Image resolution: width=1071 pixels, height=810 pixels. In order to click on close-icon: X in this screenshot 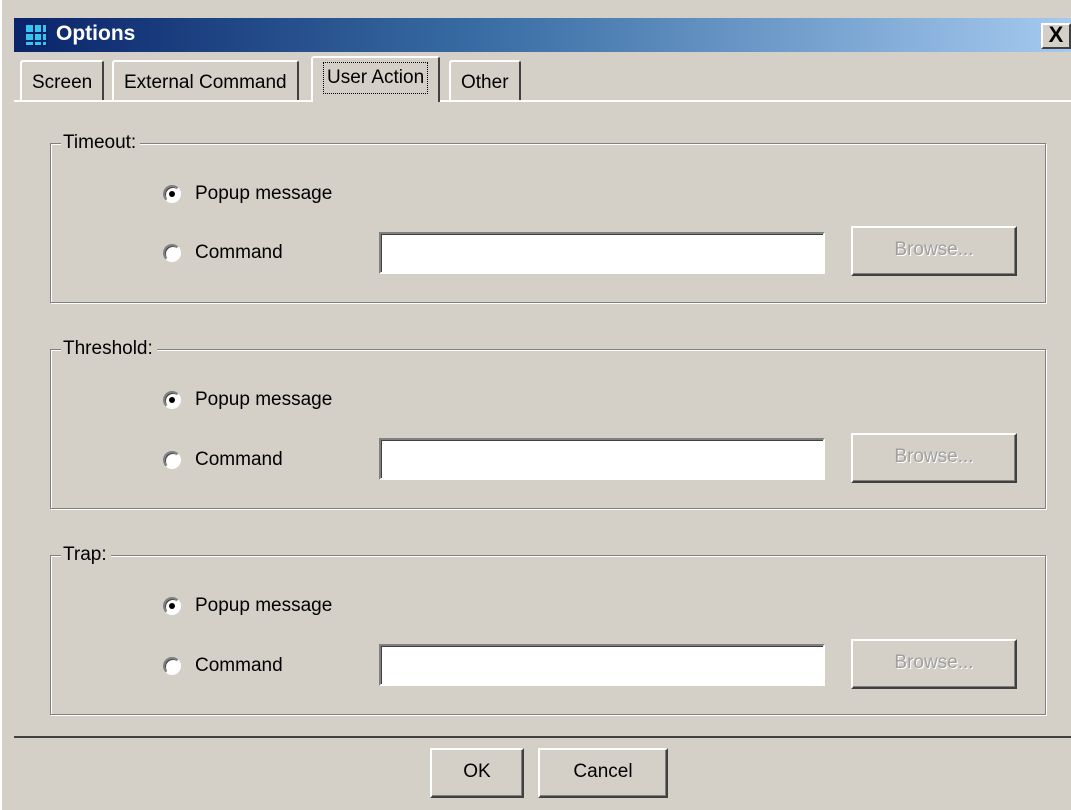, I will do `click(1056, 34)`.